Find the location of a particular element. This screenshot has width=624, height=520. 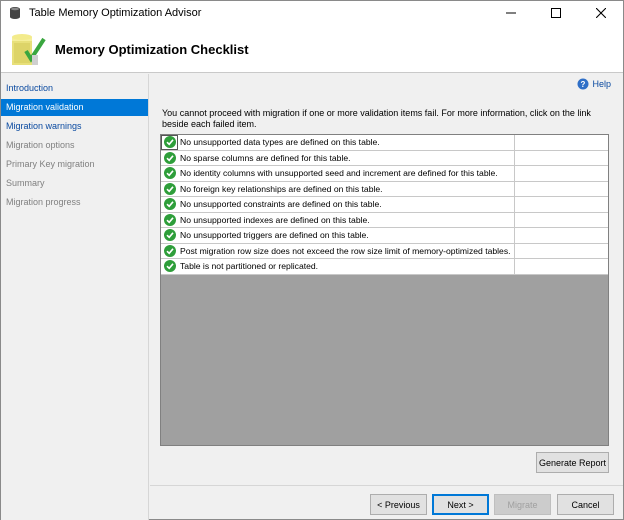

minimize-button is located at coordinates (510, 13).